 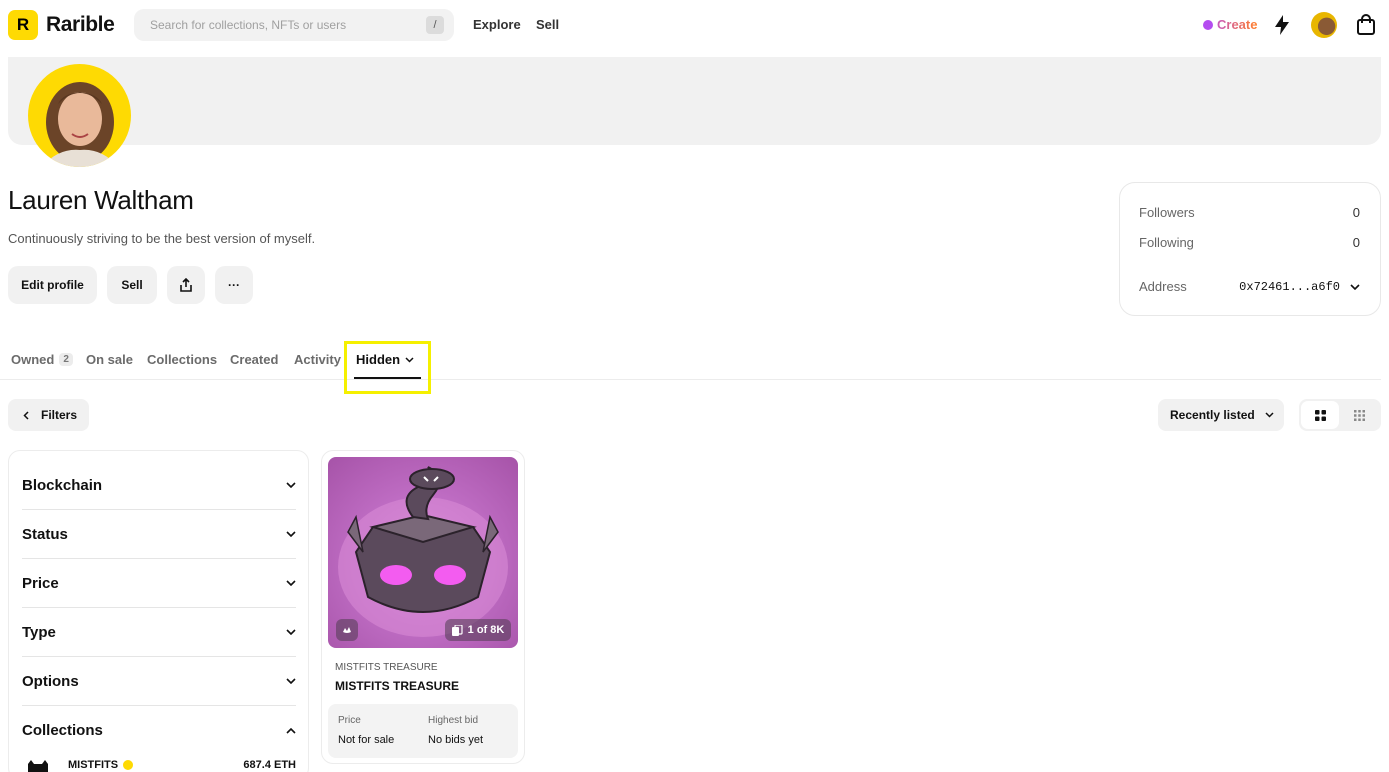 I want to click on tab-activity-label: Activity, so click(x=317, y=359).